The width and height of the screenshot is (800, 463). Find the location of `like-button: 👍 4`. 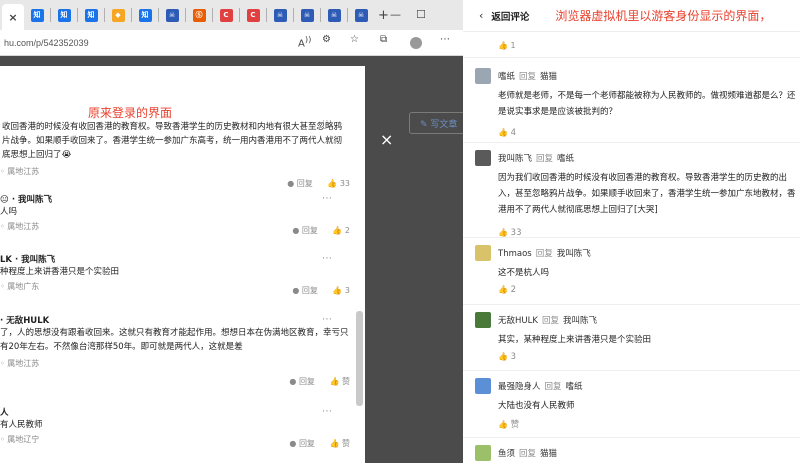

like-button: 👍 4 is located at coordinates (507, 133).